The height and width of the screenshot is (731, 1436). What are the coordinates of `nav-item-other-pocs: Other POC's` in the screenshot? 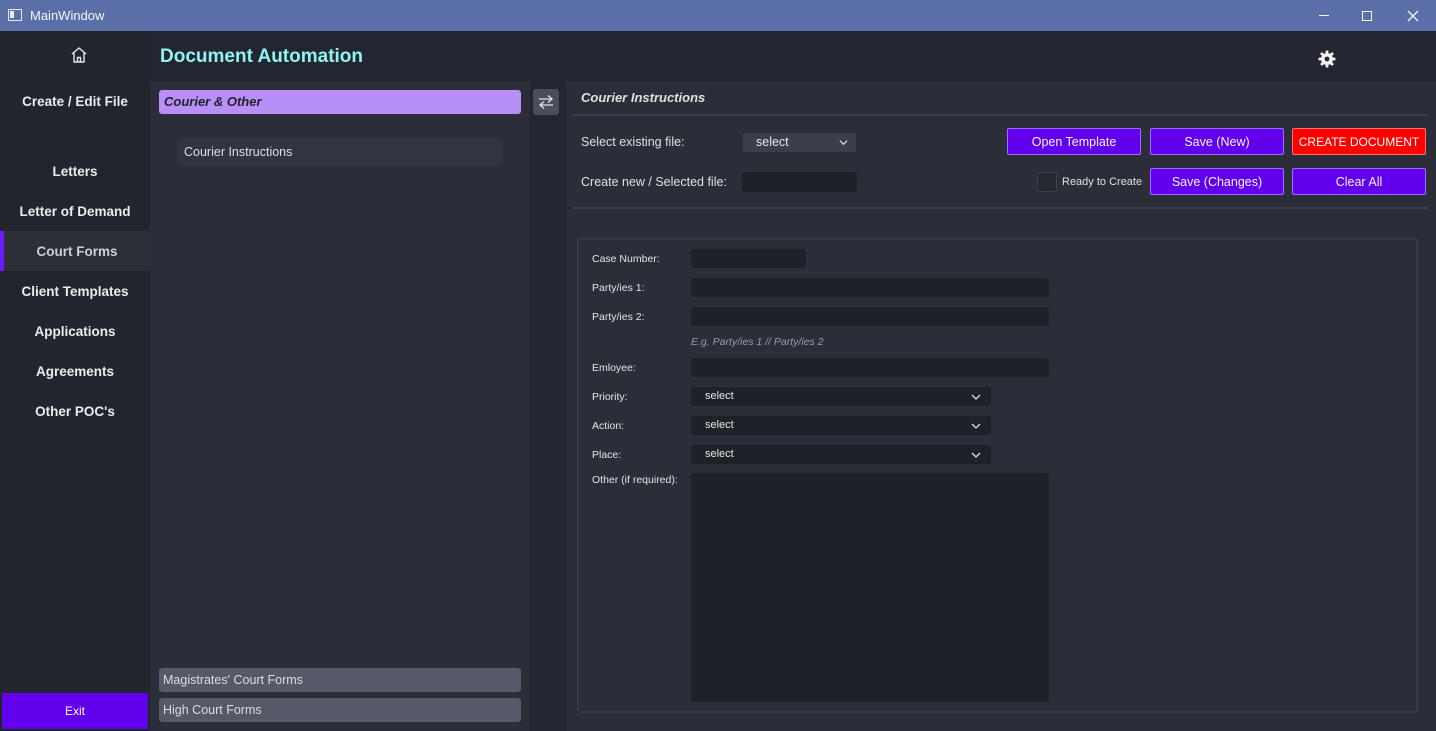 It's located at (75, 411).